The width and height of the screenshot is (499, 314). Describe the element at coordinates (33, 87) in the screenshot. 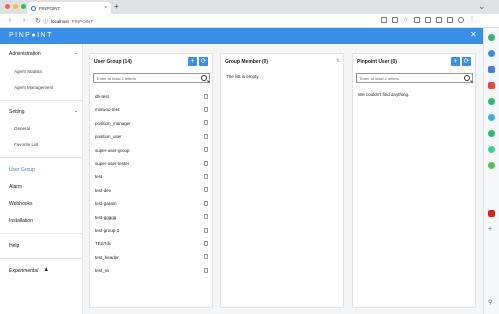

I see `sidebar-item-agent-management: Agent Management` at that location.